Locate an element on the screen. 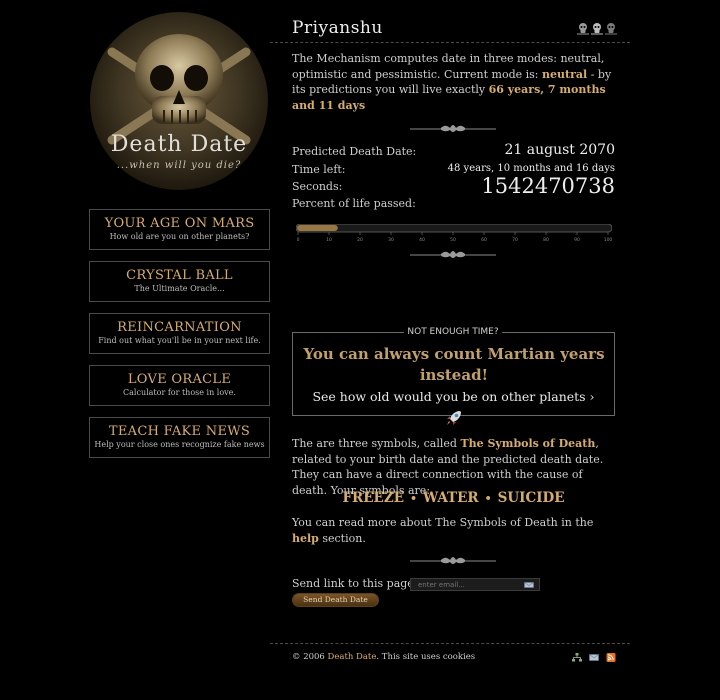 This screenshot has height=700, width=720. mode-skulls is located at coordinates (597, 29).